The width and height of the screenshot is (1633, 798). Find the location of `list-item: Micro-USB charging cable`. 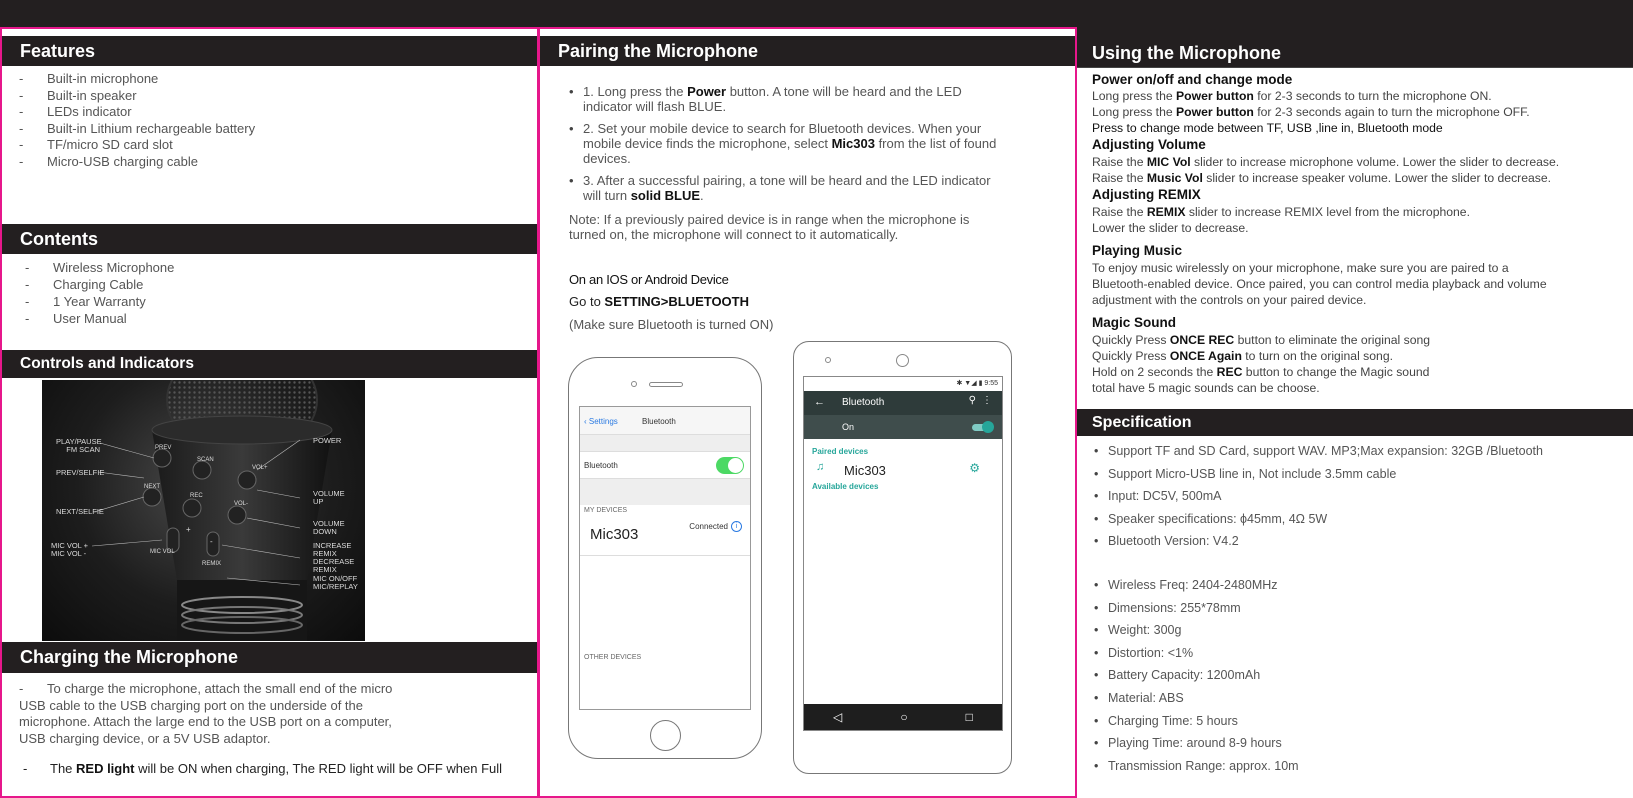

list-item: Micro-USB charging cable is located at coordinates (269, 162).